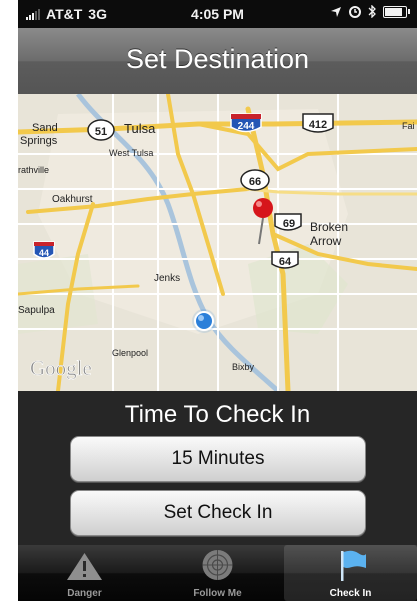  Describe the element at coordinates (217, 14) in the screenshot. I see `status-bar: AT&T 3G 4:05 PM` at that location.